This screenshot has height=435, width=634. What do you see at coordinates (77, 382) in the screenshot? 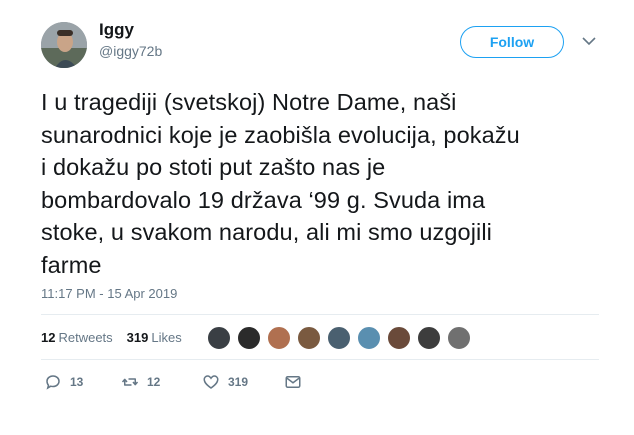
I see `reply-count: 13` at bounding box center [77, 382].